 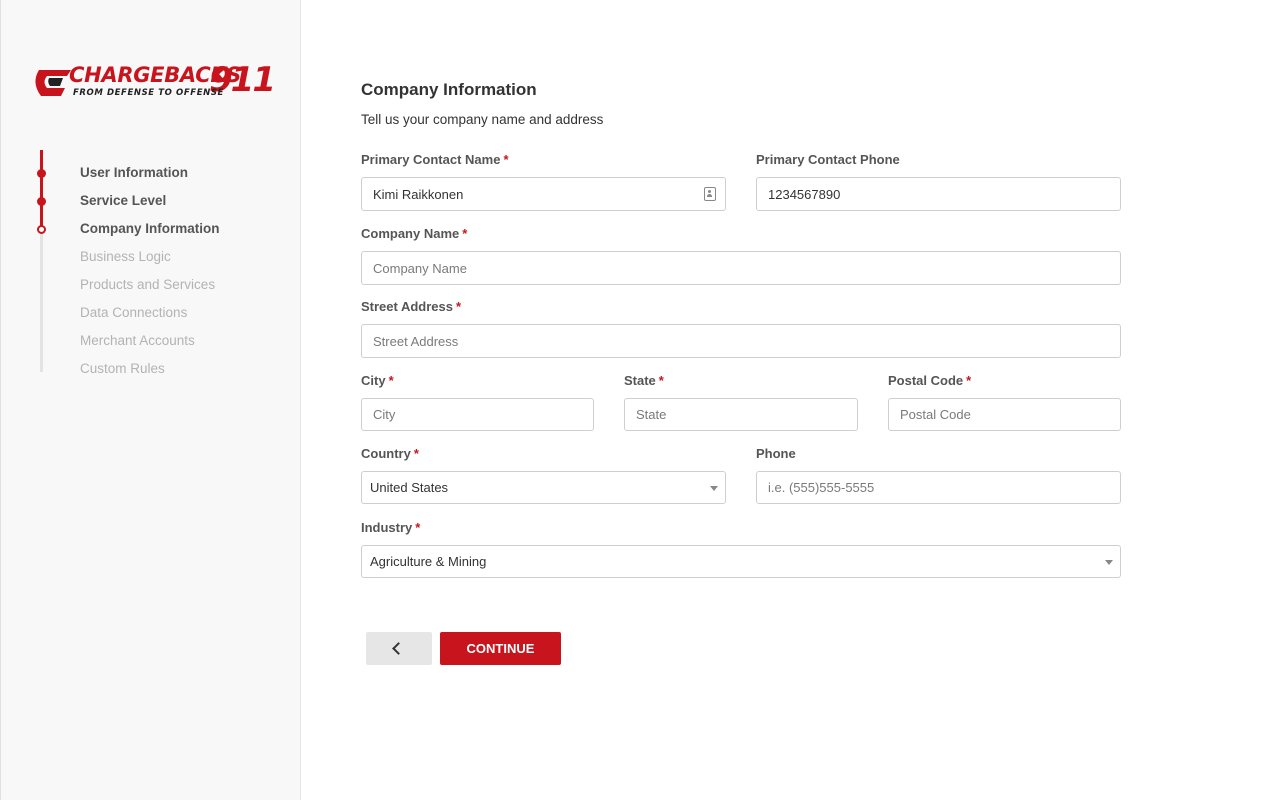 What do you see at coordinates (154, 82) in the screenshot?
I see `brand-logo: CHARGEBACKS 911 FROM DEFENSE TO OFFENSE` at bounding box center [154, 82].